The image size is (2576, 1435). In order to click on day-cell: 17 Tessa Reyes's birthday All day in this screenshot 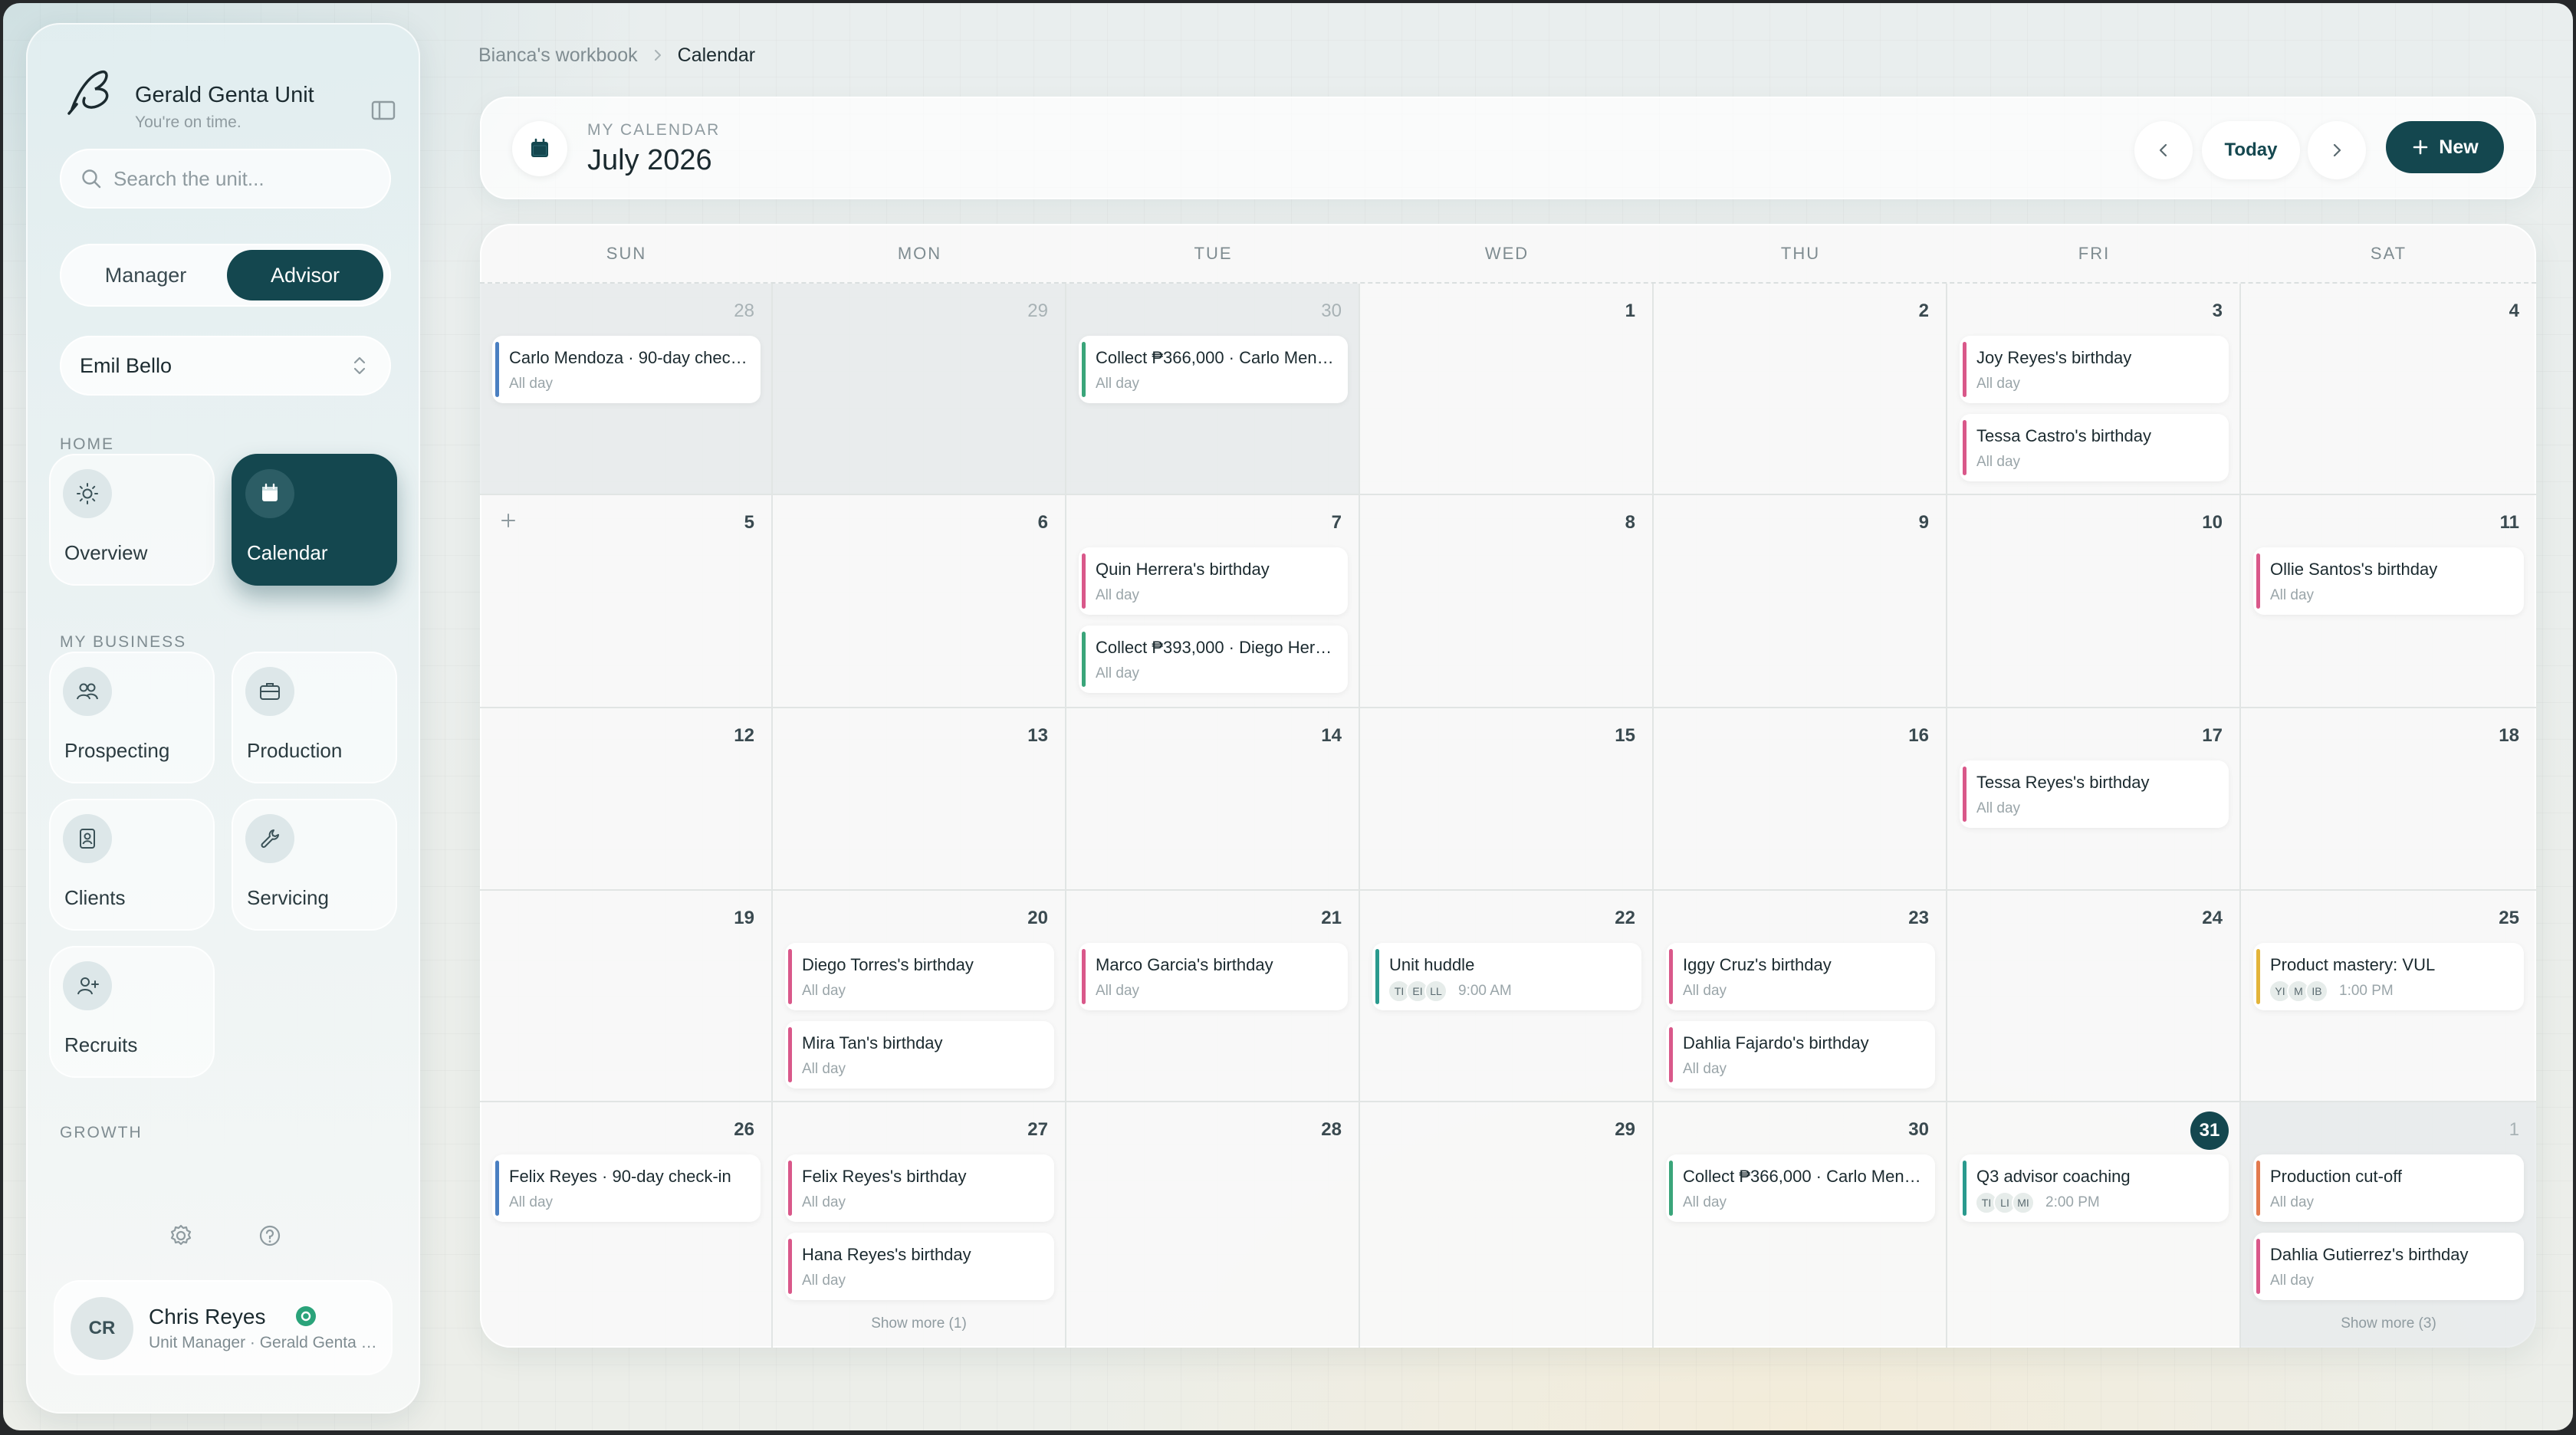, I will do `click(2094, 799)`.